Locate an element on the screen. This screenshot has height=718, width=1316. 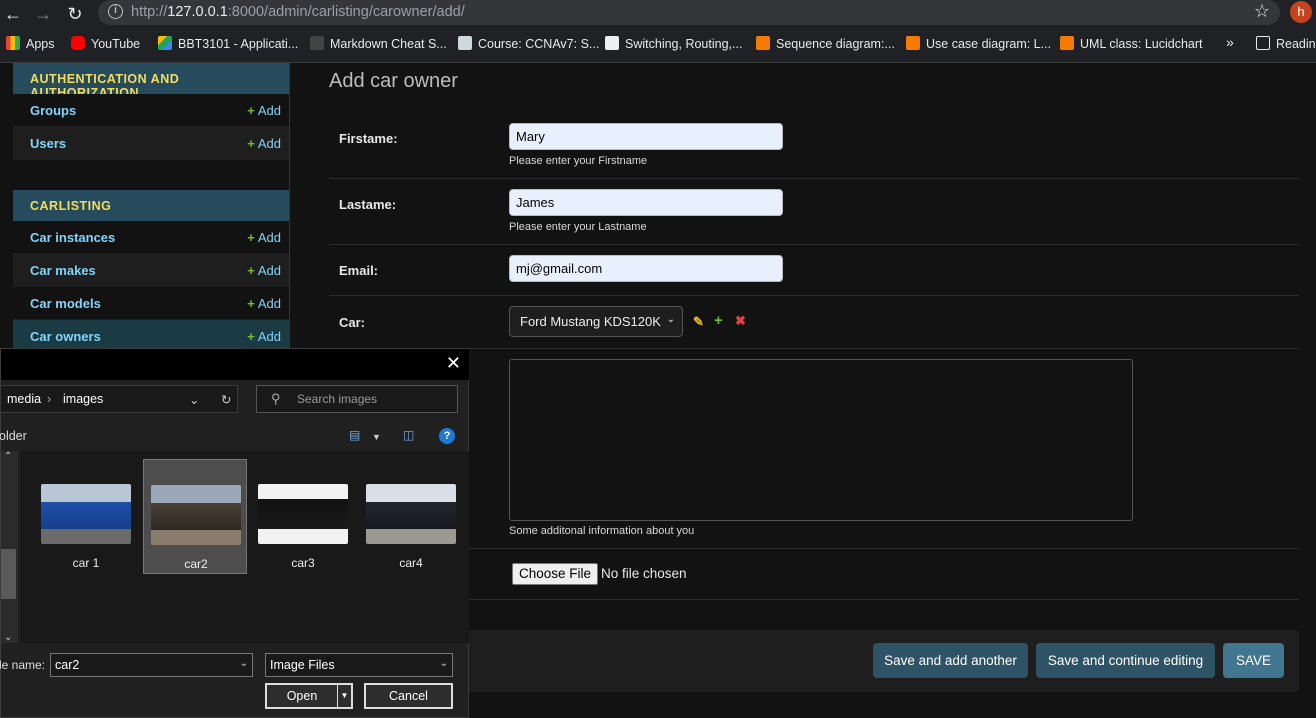
lastname-help: Please enter your Lastname is located at coordinates (578, 227).